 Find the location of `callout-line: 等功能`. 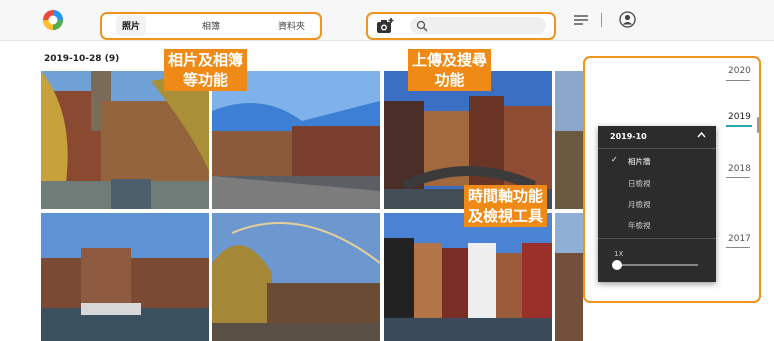

callout-line: 等功能 is located at coordinates (206, 80).